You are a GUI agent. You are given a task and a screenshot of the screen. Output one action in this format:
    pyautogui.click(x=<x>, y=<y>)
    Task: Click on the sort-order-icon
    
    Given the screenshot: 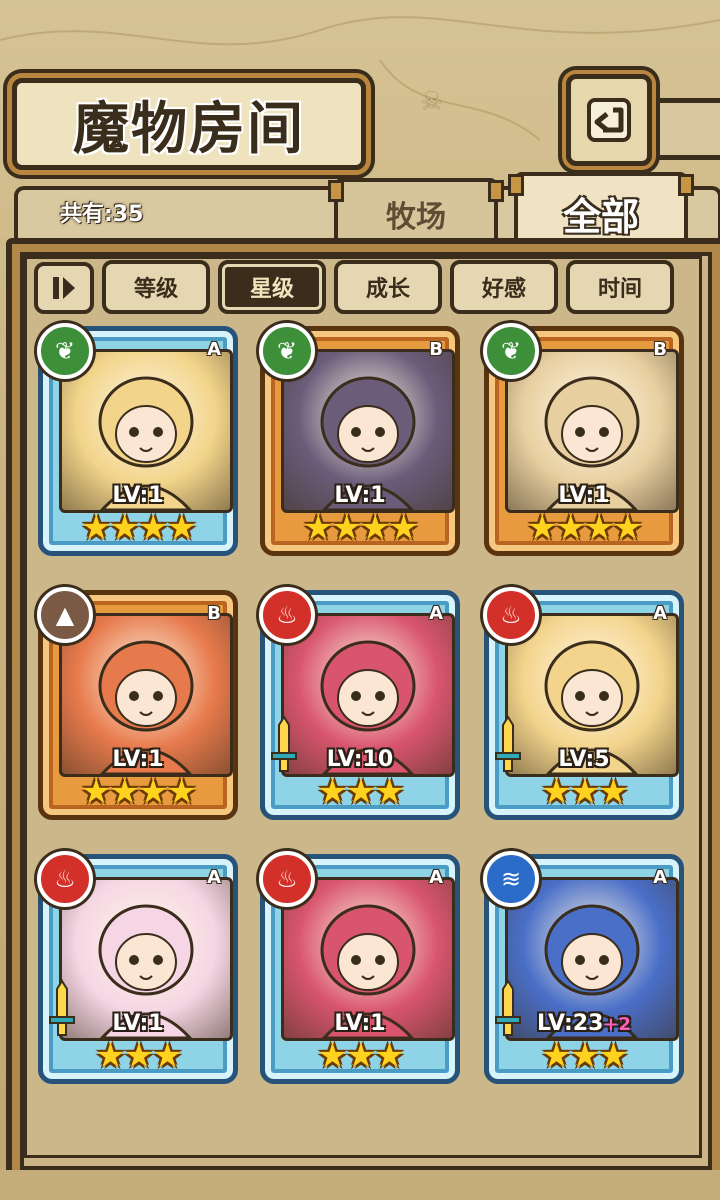 What is the action you would take?
    pyautogui.click(x=64, y=288)
    